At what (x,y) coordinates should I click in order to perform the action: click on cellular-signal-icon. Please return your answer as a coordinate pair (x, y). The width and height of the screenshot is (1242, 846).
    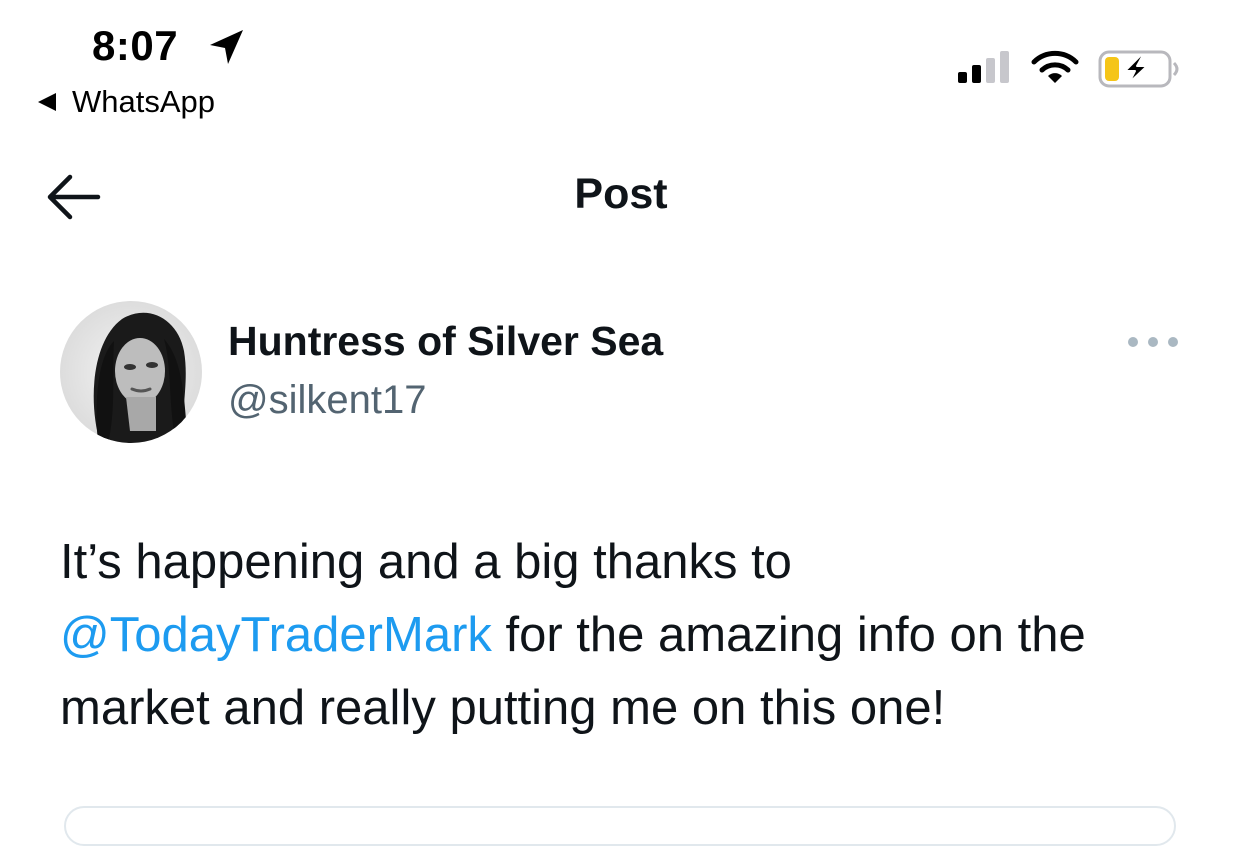
    Looking at the image, I should click on (983, 67).